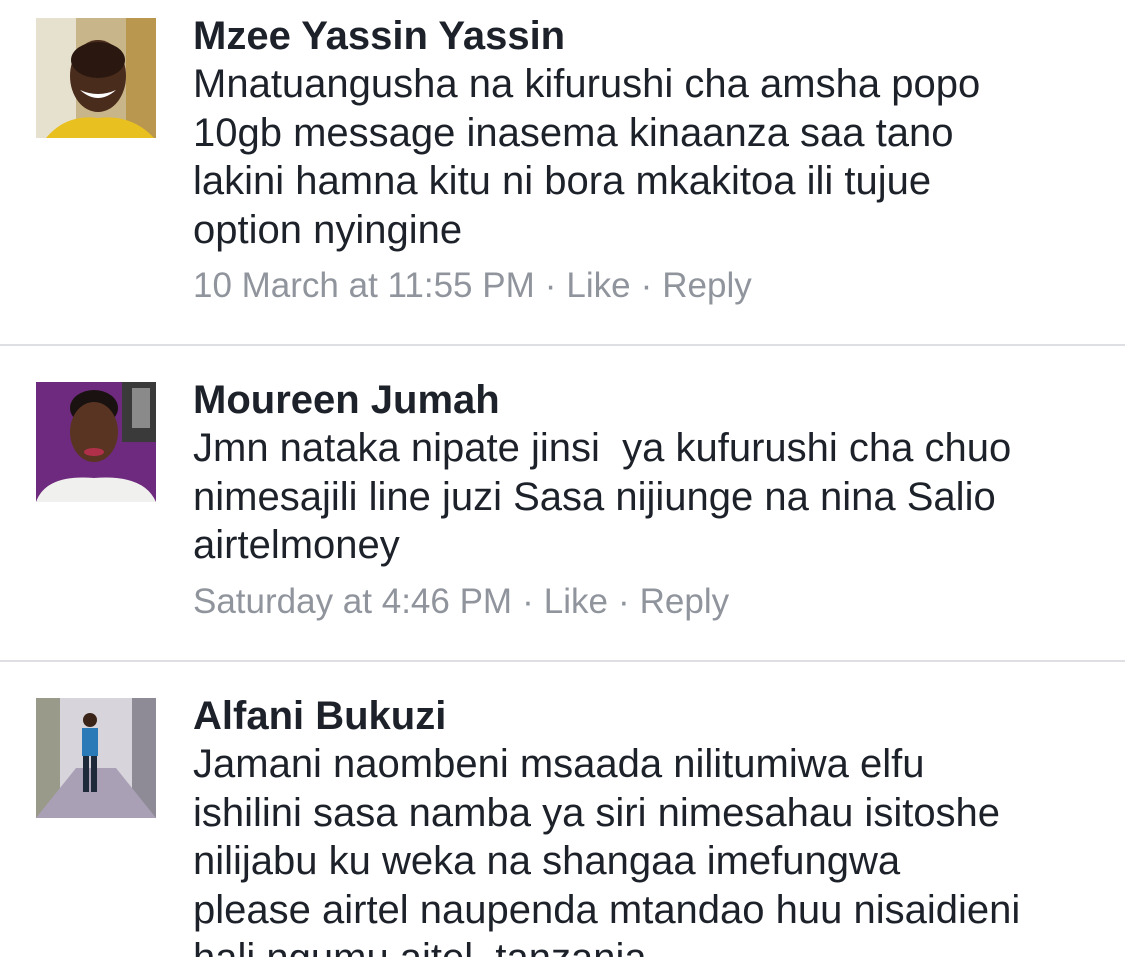 Image resolution: width=1125 pixels, height=957 pixels. Describe the element at coordinates (346, 400) in the screenshot. I see `comment-author: Moureen Jumah` at that location.